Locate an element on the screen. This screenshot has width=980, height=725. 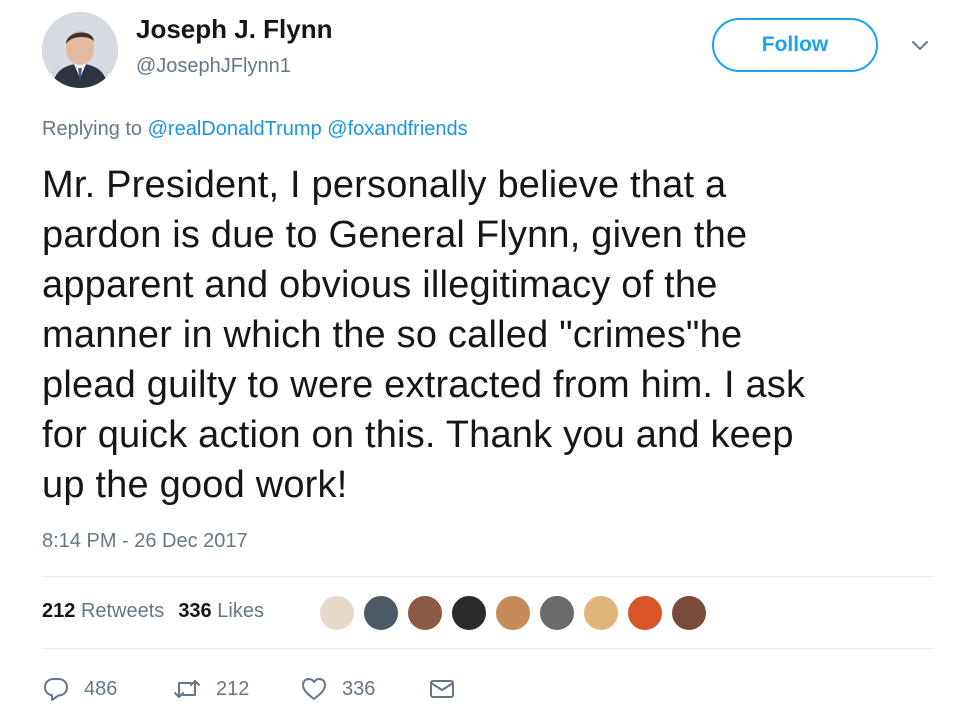
timestamp: 8:14 PM - 26 Dec 2017 is located at coordinates (145, 541).